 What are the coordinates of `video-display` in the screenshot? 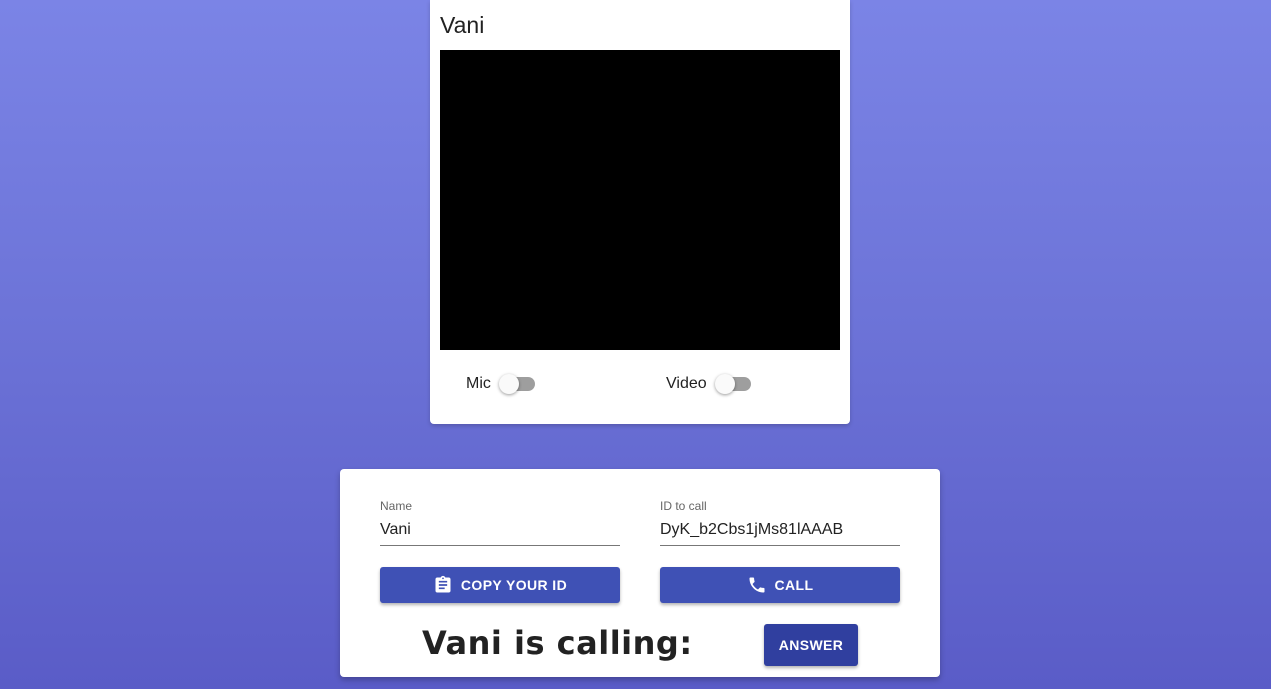 It's located at (640, 200).